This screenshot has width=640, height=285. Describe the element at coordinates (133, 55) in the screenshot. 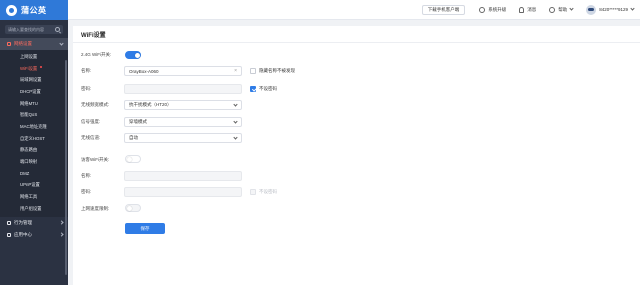

I see `wifi24-toggle` at that location.